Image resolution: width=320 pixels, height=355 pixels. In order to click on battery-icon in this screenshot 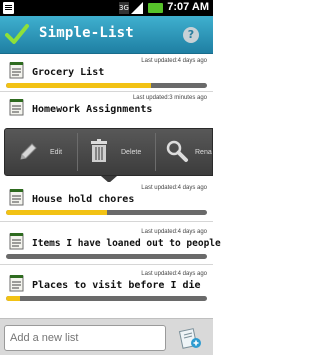, I will do `click(155, 8)`.